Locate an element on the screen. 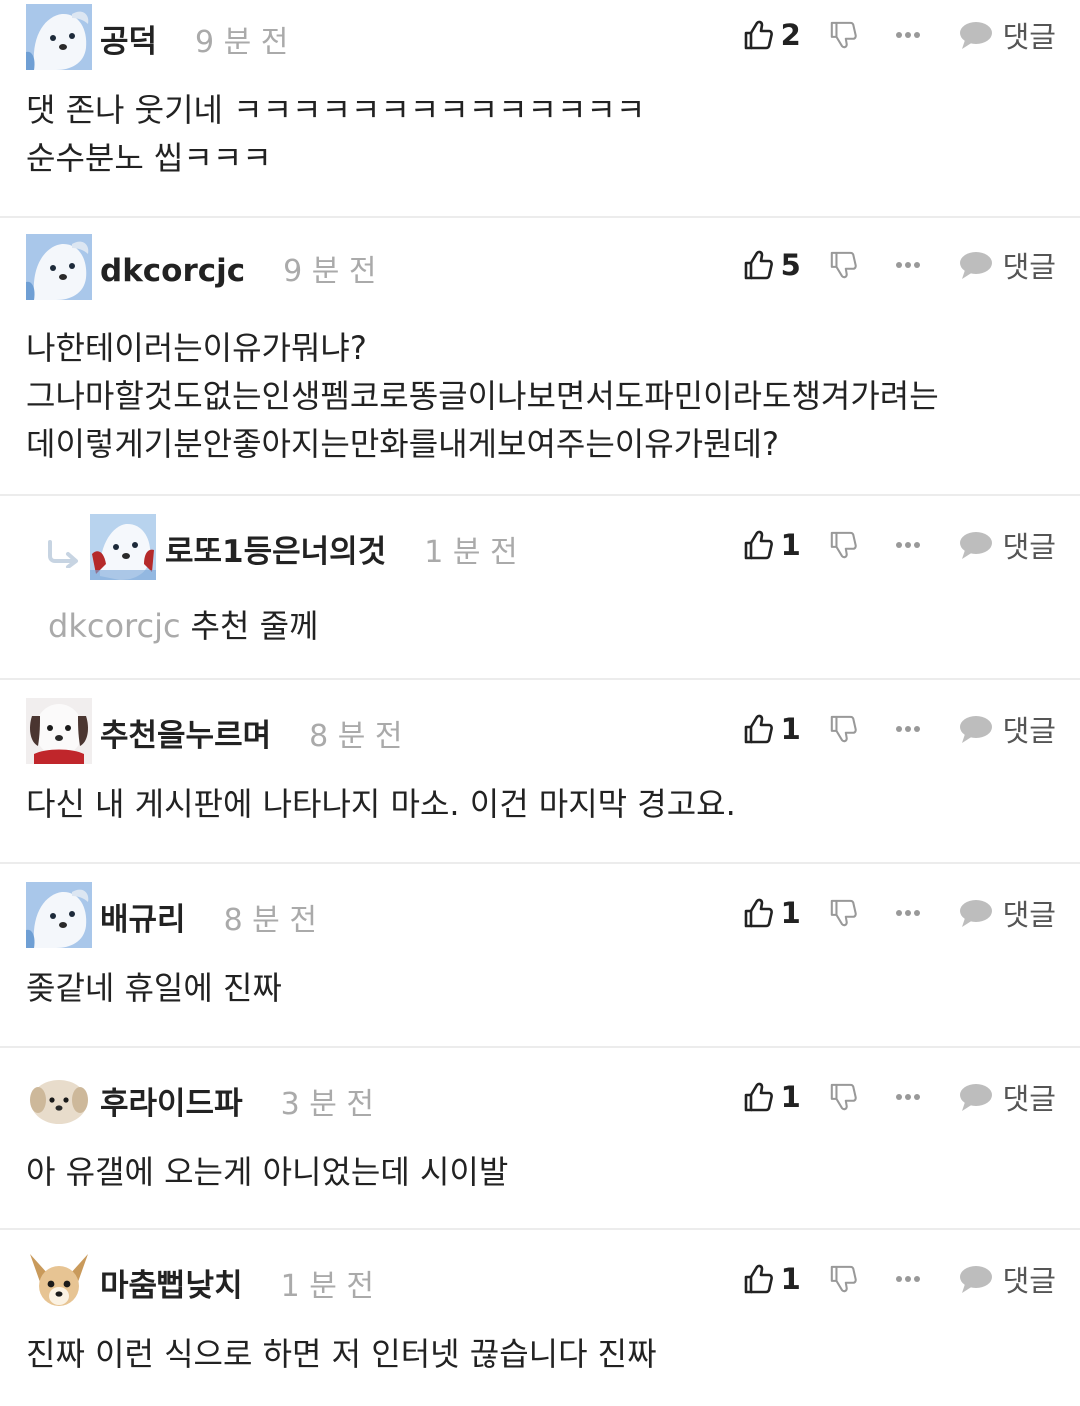 The image size is (1080, 1406). comment-text: 추천 줄께 is located at coordinates (254, 626).